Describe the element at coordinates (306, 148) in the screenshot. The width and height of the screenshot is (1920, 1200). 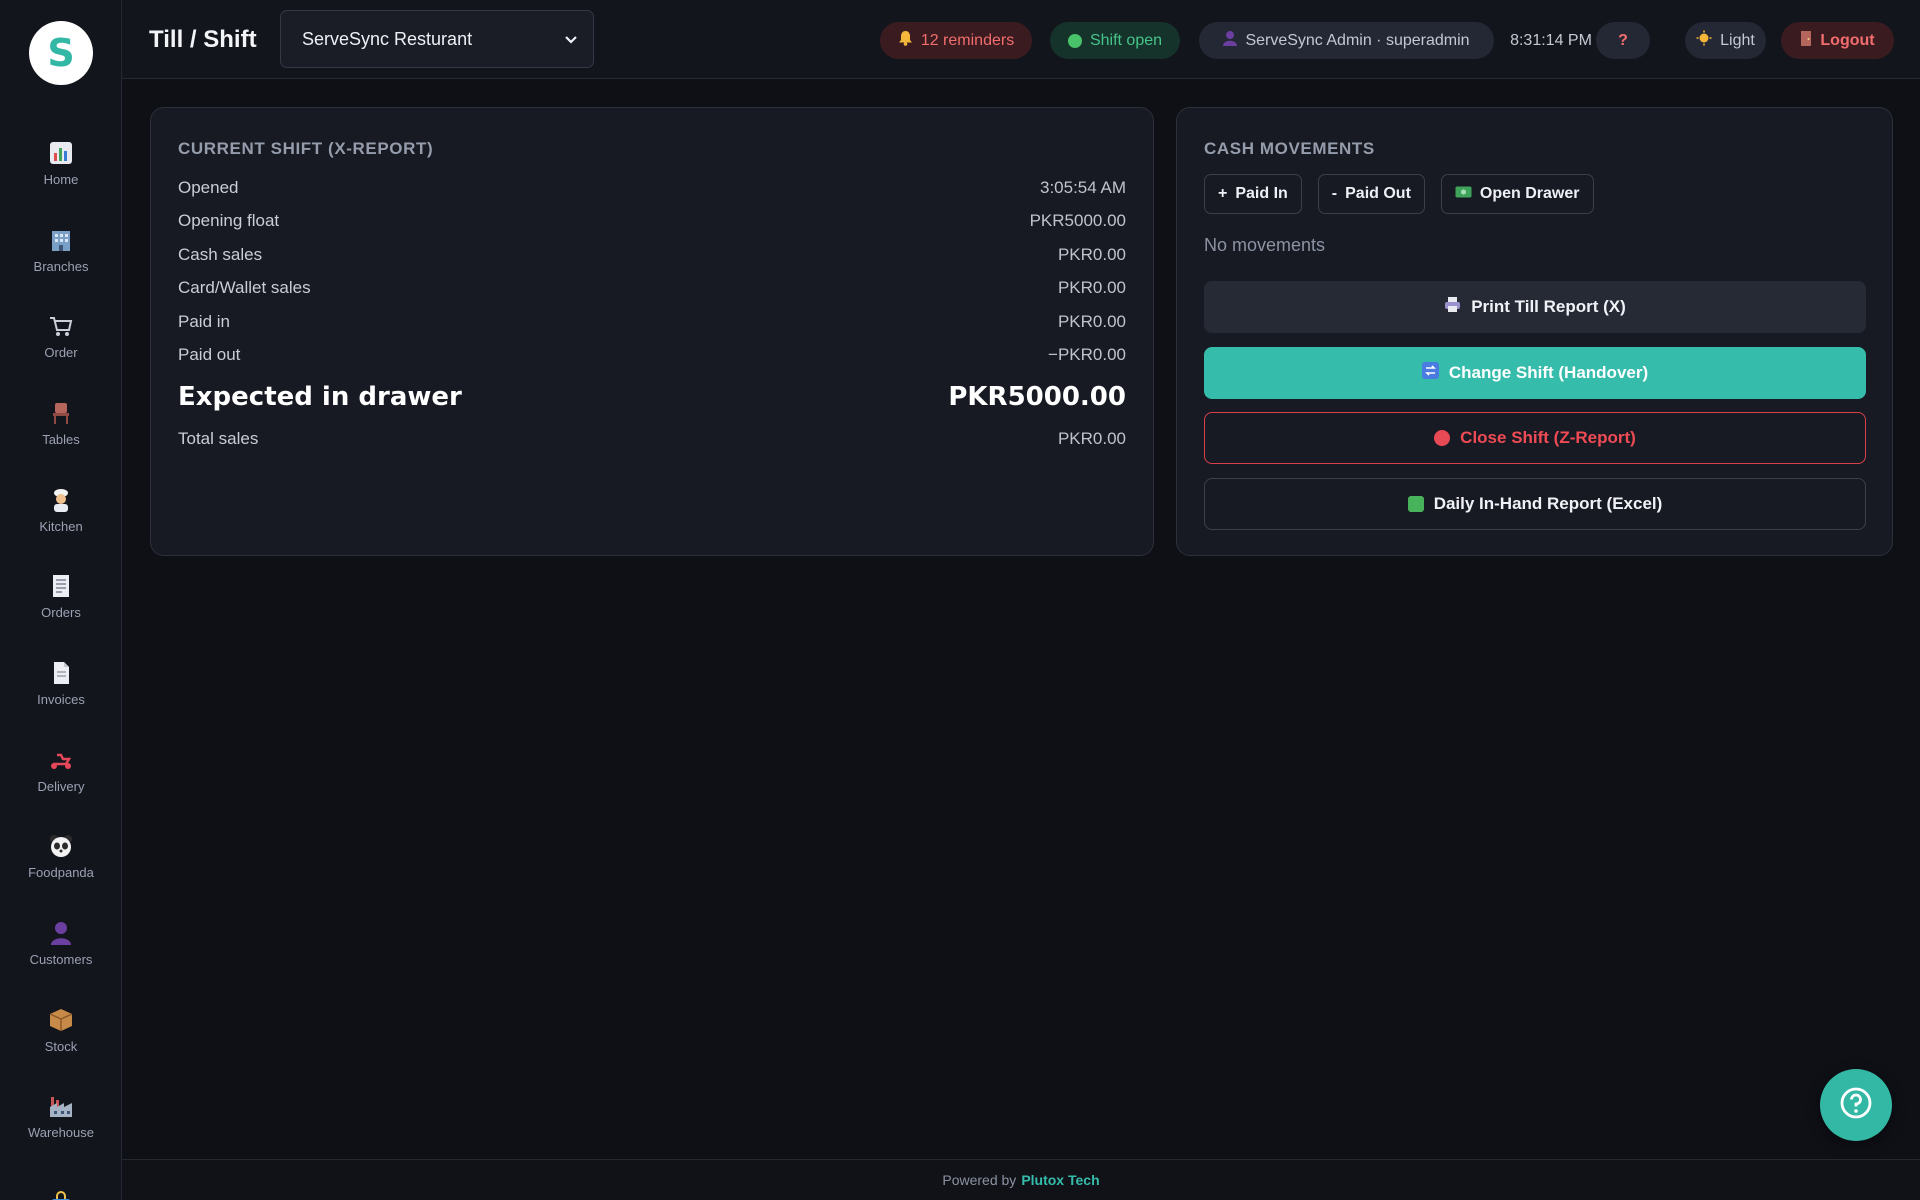
I see `current-shift-title: Current Shift (X-Report)` at that location.